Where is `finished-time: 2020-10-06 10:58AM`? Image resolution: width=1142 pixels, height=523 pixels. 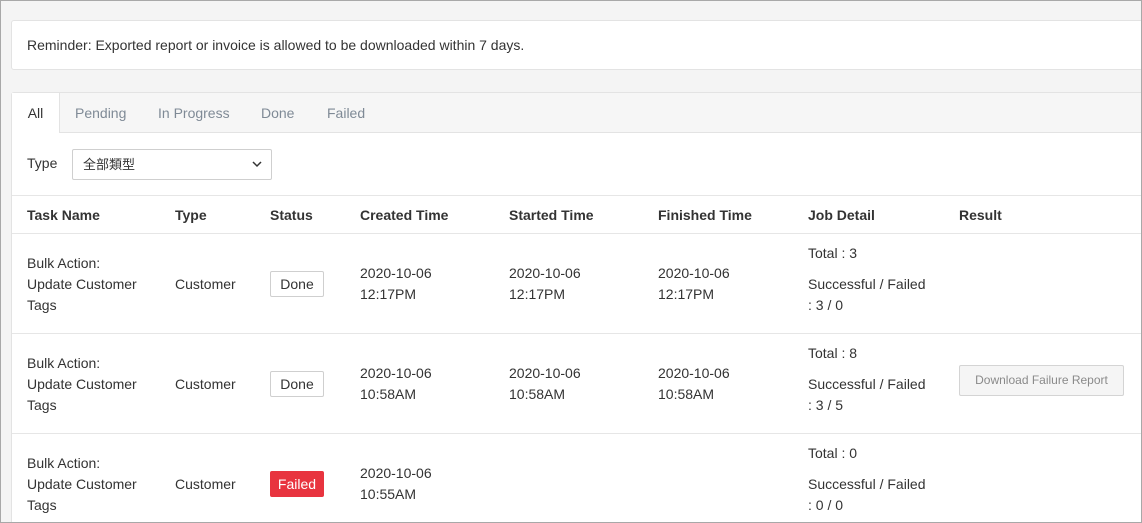 finished-time: 2020-10-06 10:58AM is located at coordinates (694, 384).